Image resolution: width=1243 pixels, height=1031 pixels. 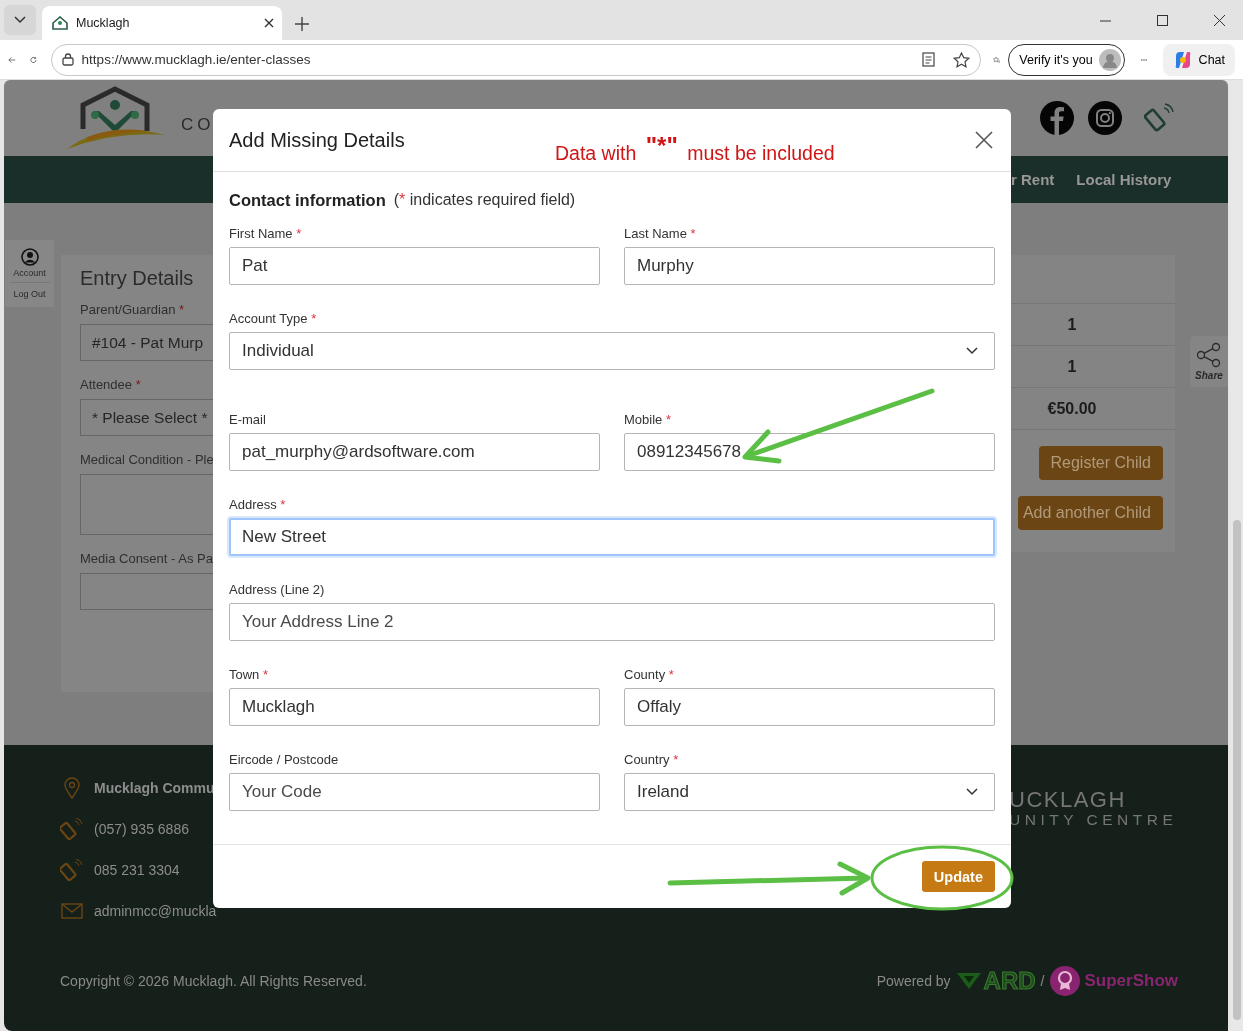 I want to click on contact-text: (057) 935 6886, so click(x=141, y=829).